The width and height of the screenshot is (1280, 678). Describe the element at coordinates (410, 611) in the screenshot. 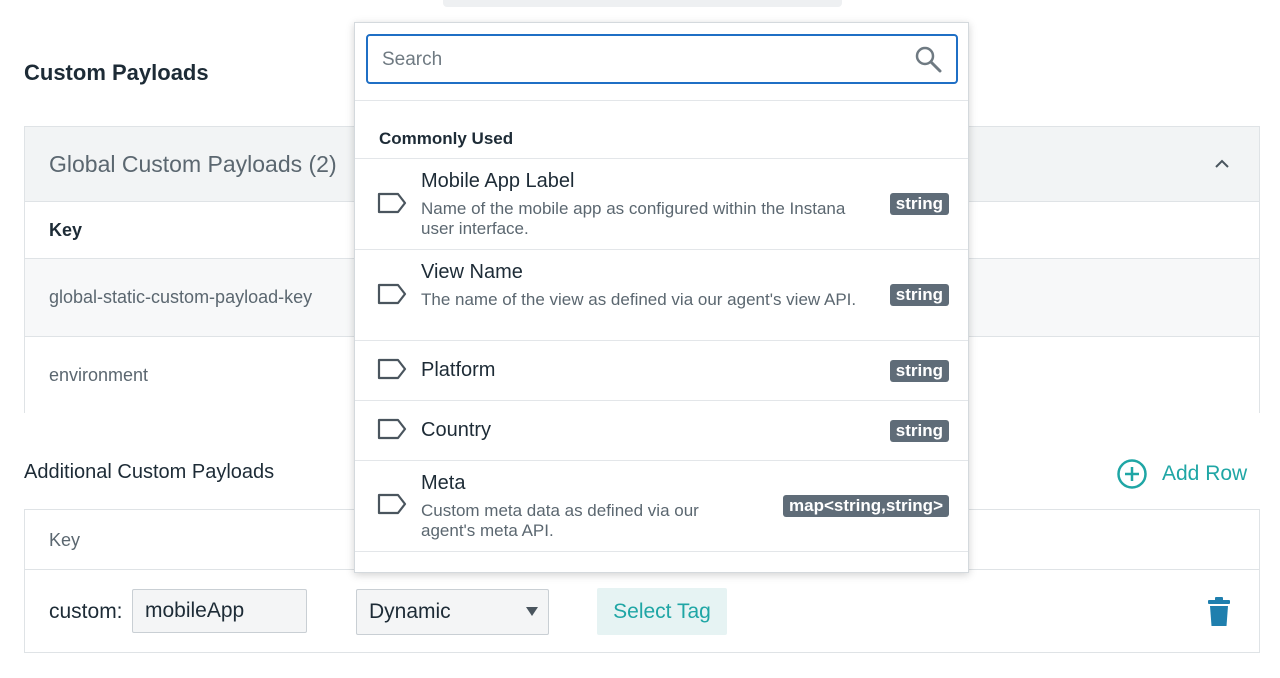

I see `mode-select-value: Dynamic` at that location.